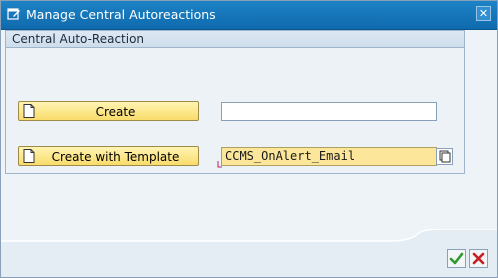 The image size is (498, 278). What do you see at coordinates (290, 156) in the screenshot?
I see `template-input-value: CCMS_OnAlert_Email` at bounding box center [290, 156].